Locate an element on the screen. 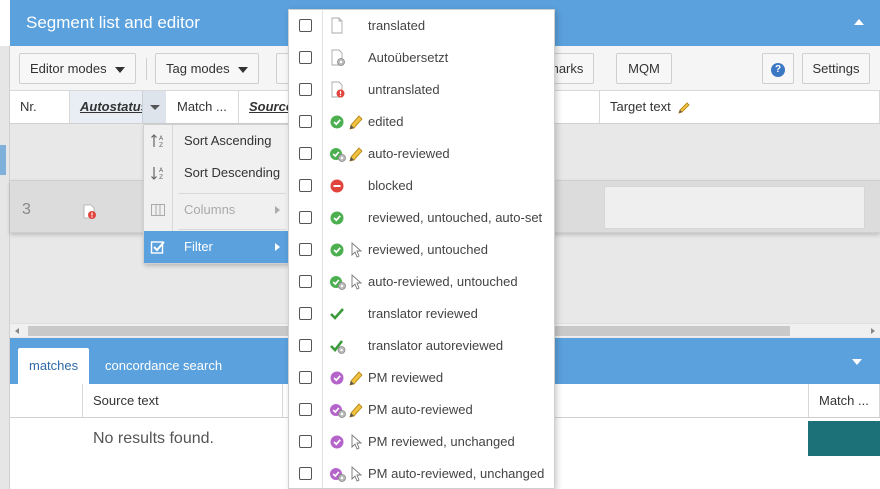  matches-column-source-label: Source text is located at coordinates (126, 400).